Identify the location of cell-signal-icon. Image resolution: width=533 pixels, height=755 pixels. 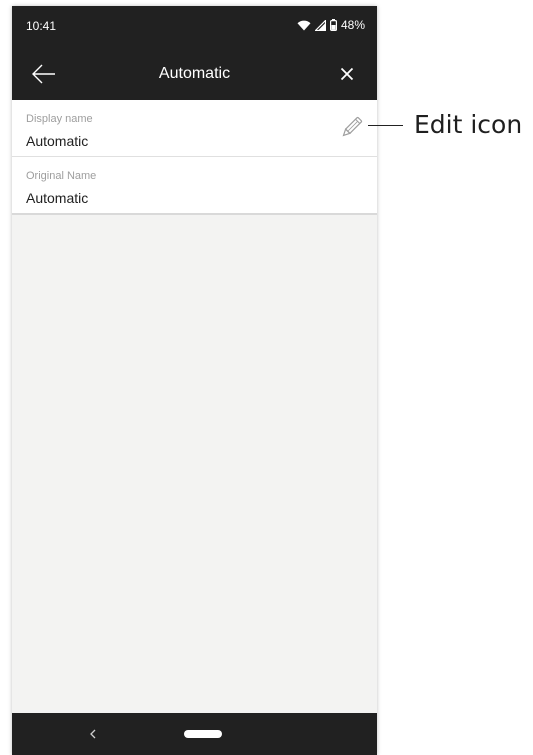
(320, 25).